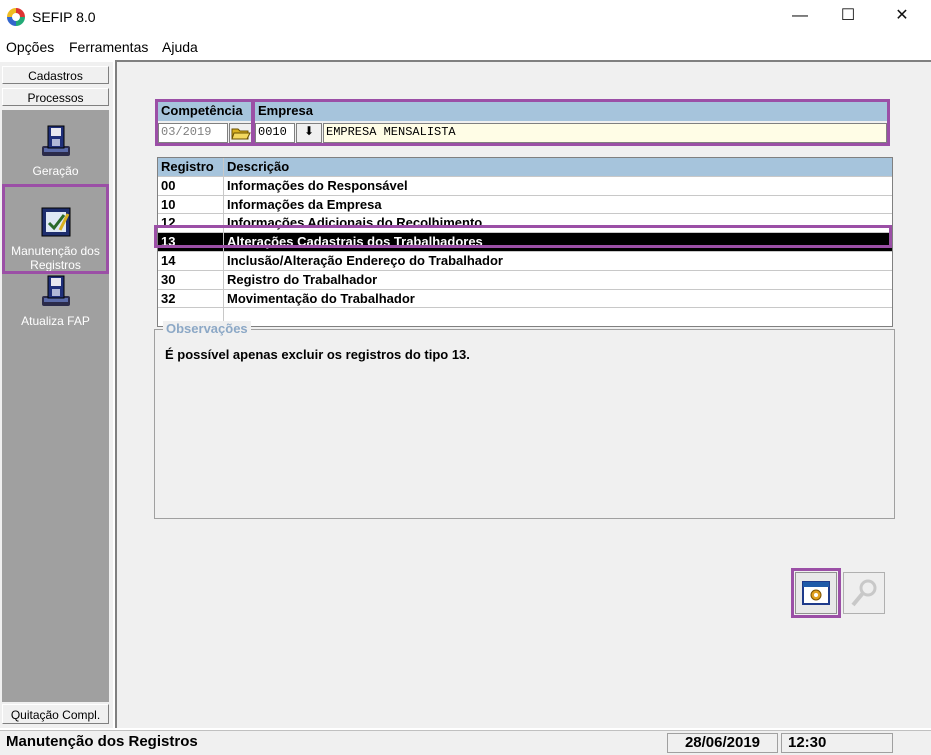 This screenshot has width=931, height=755. What do you see at coordinates (102, 741) in the screenshot?
I see `status-message: Manutenção dos Registros` at bounding box center [102, 741].